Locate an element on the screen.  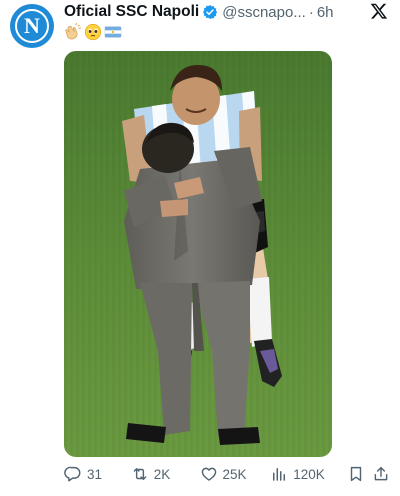
verified-badge-icon is located at coordinates (210, 12).